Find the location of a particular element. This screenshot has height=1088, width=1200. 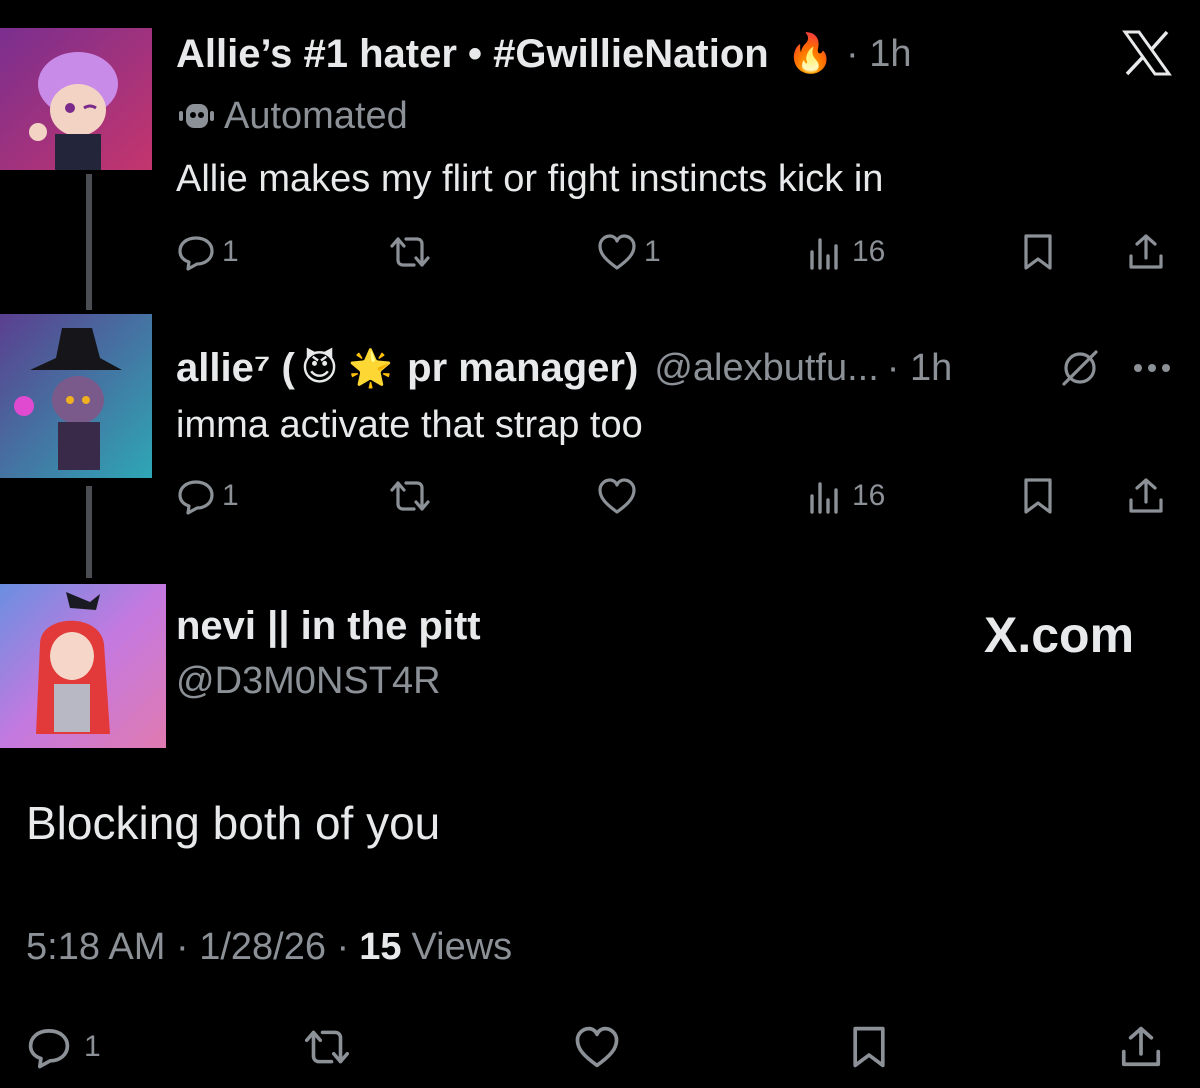

automated-label: Automated is located at coordinates (316, 115).